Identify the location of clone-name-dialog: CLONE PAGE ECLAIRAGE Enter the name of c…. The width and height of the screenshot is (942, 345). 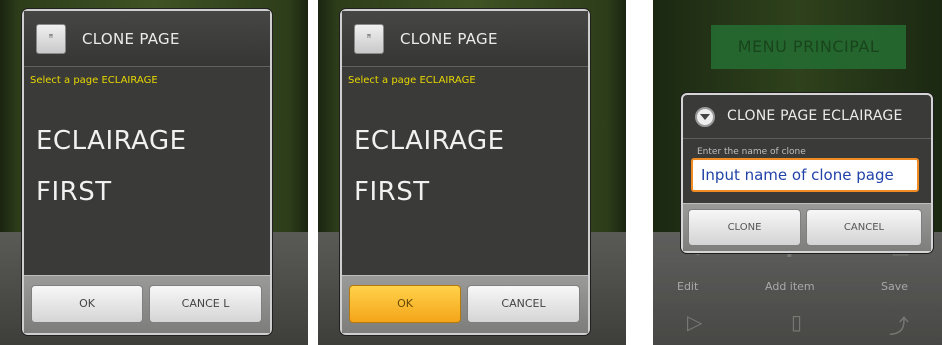
(807, 173).